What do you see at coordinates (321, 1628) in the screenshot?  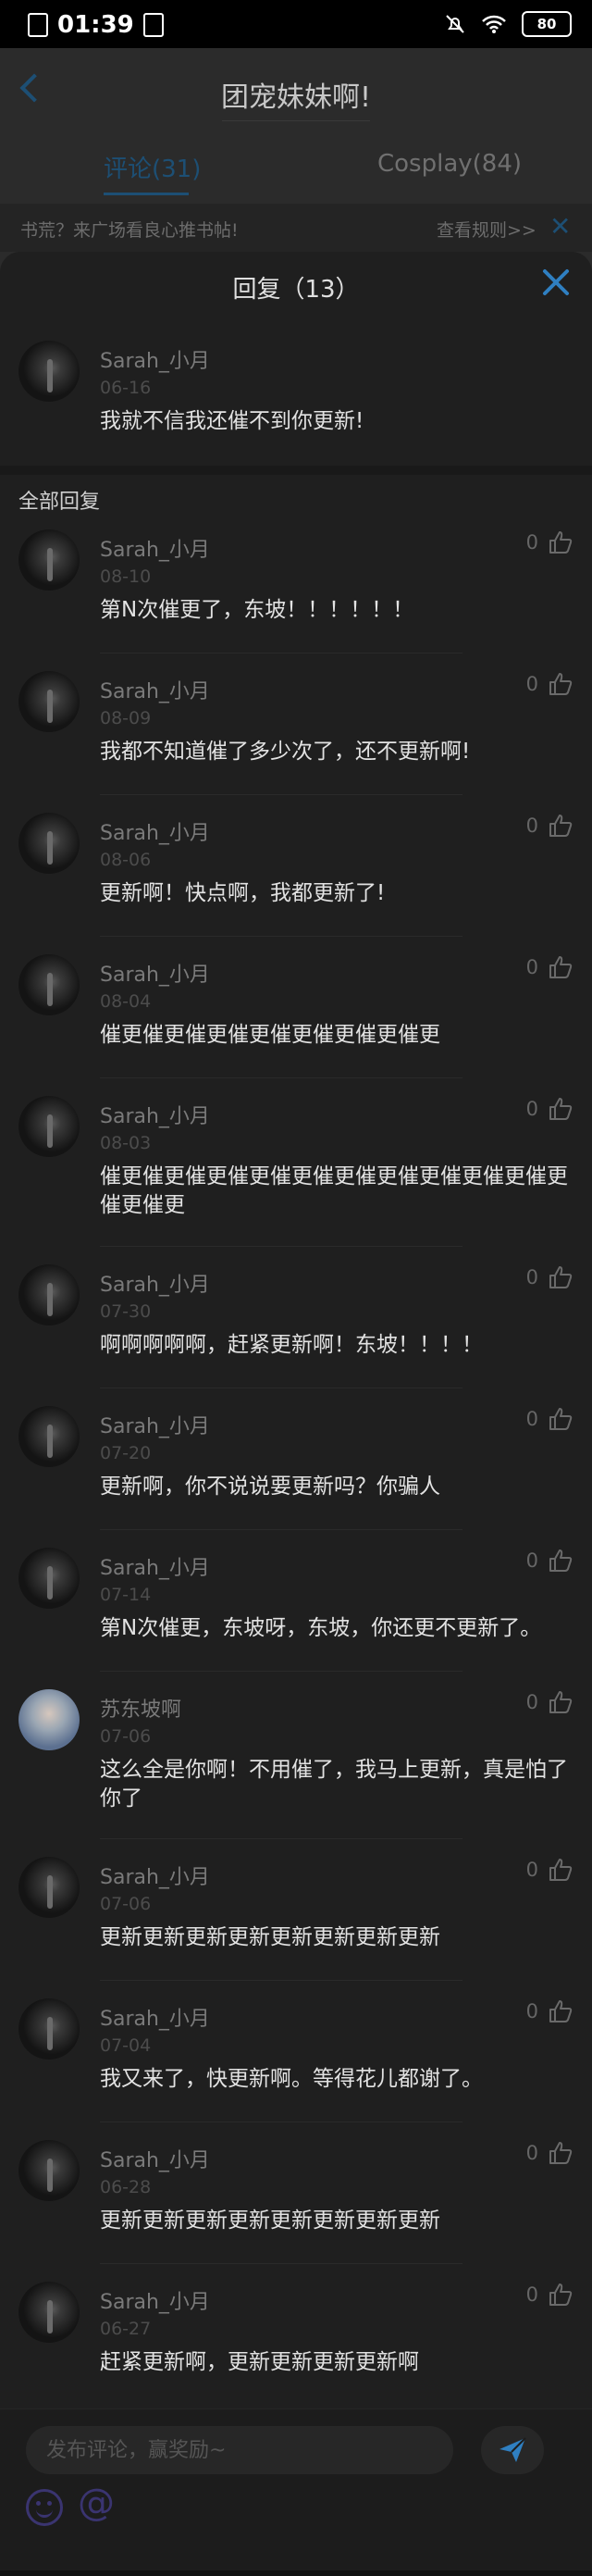 I see `reply-text: 第N次催更，东坡呀，东坡，你还更不更新了。` at bounding box center [321, 1628].